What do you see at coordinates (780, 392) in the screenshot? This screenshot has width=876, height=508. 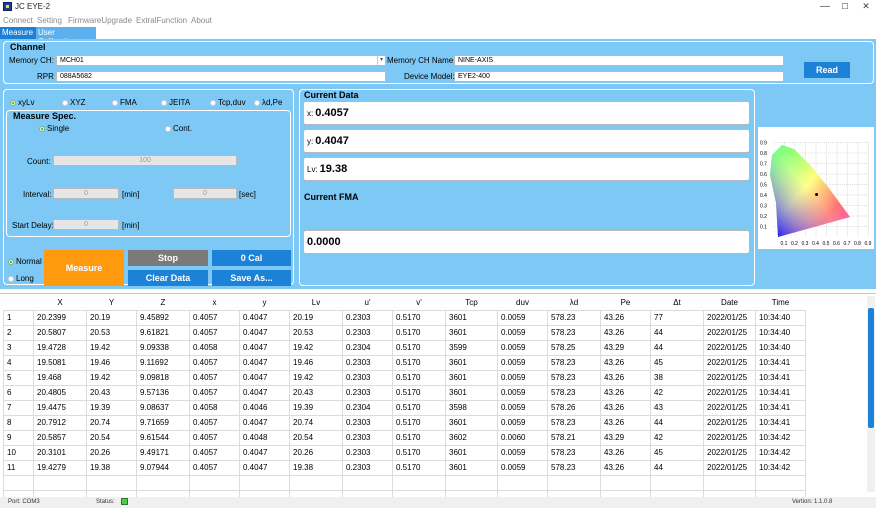 I see `table-cell: 10:34:41` at bounding box center [780, 392].